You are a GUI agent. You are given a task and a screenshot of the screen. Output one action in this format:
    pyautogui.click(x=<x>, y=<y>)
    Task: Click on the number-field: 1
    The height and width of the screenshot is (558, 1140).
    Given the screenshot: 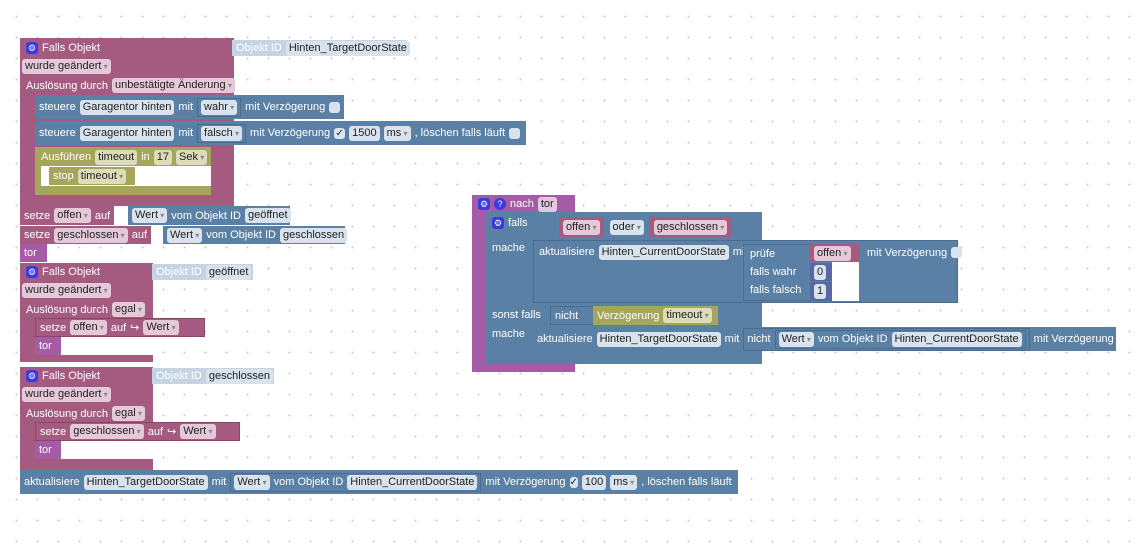 What is the action you would take?
    pyautogui.click(x=820, y=291)
    